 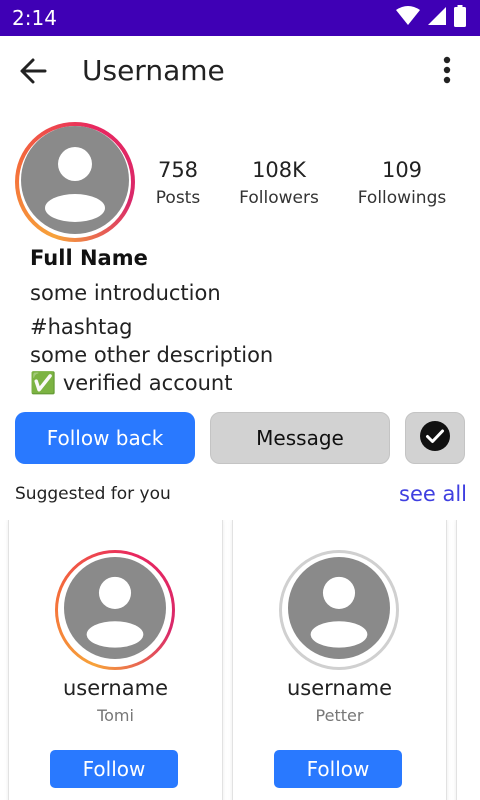 What do you see at coordinates (89, 258) in the screenshot?
I see `full-name: Full Name` at bounding box center [89, 258].